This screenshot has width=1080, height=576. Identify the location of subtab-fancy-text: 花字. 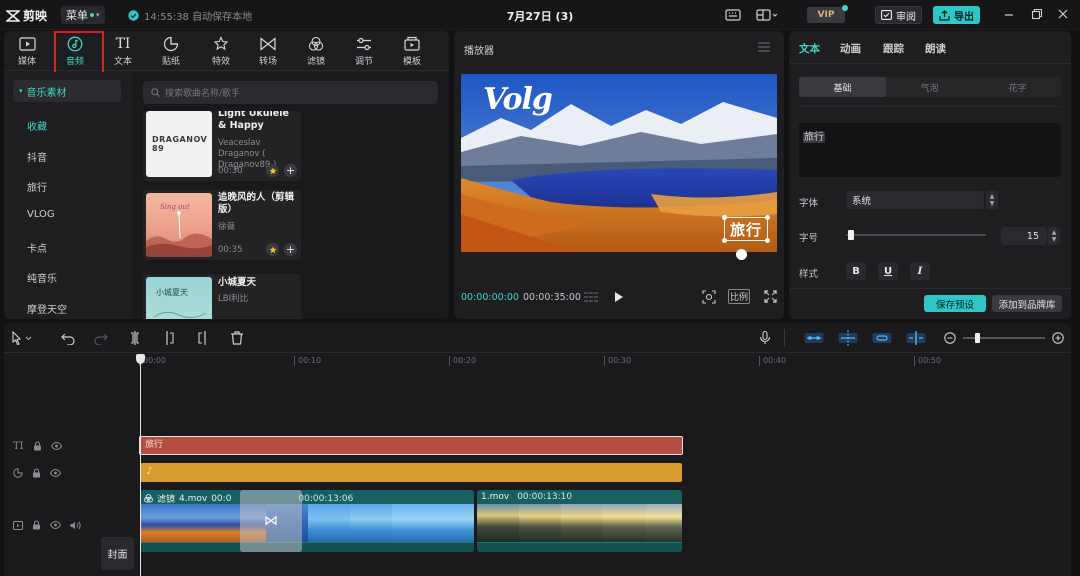
(1017, 87).